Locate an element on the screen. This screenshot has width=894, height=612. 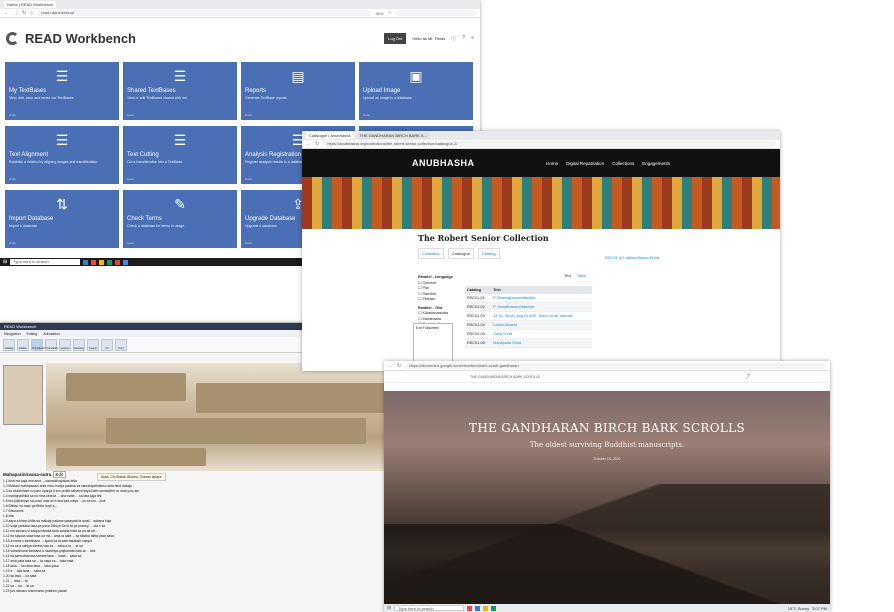
forward-icon: → is located at coordinates (15, 13).